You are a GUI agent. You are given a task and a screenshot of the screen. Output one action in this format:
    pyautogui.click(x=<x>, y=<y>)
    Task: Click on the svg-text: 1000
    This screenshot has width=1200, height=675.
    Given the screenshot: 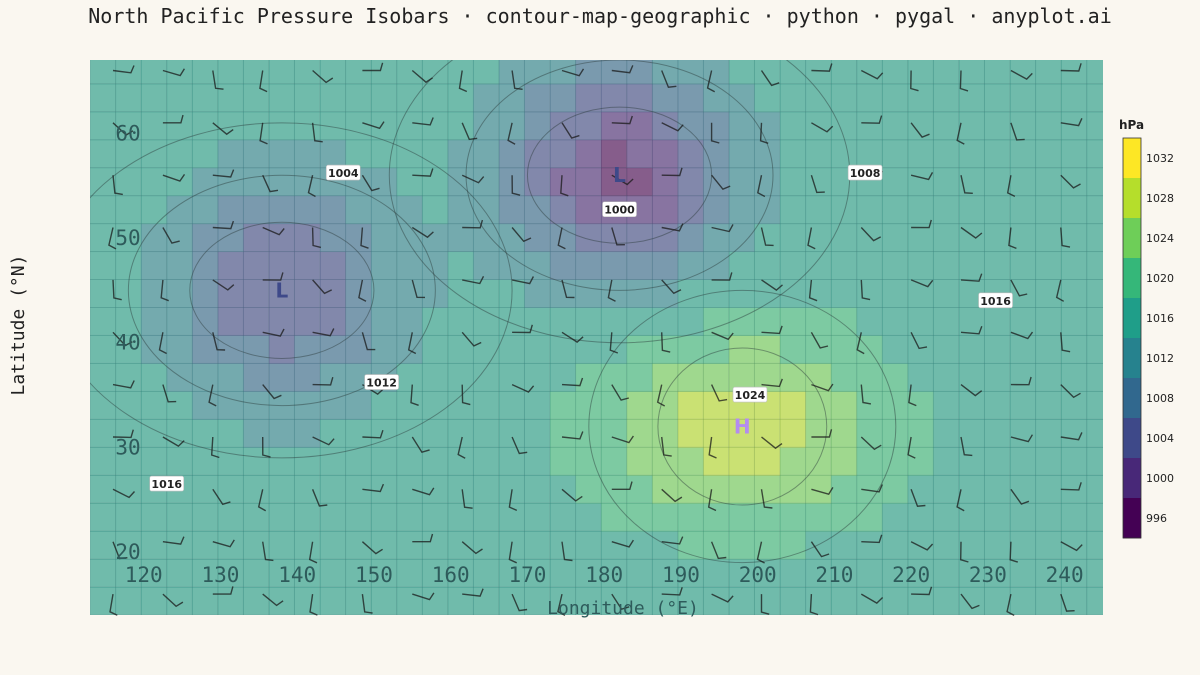 What is the action you would take?
    pyautogui.click(x=619, y=210)
    